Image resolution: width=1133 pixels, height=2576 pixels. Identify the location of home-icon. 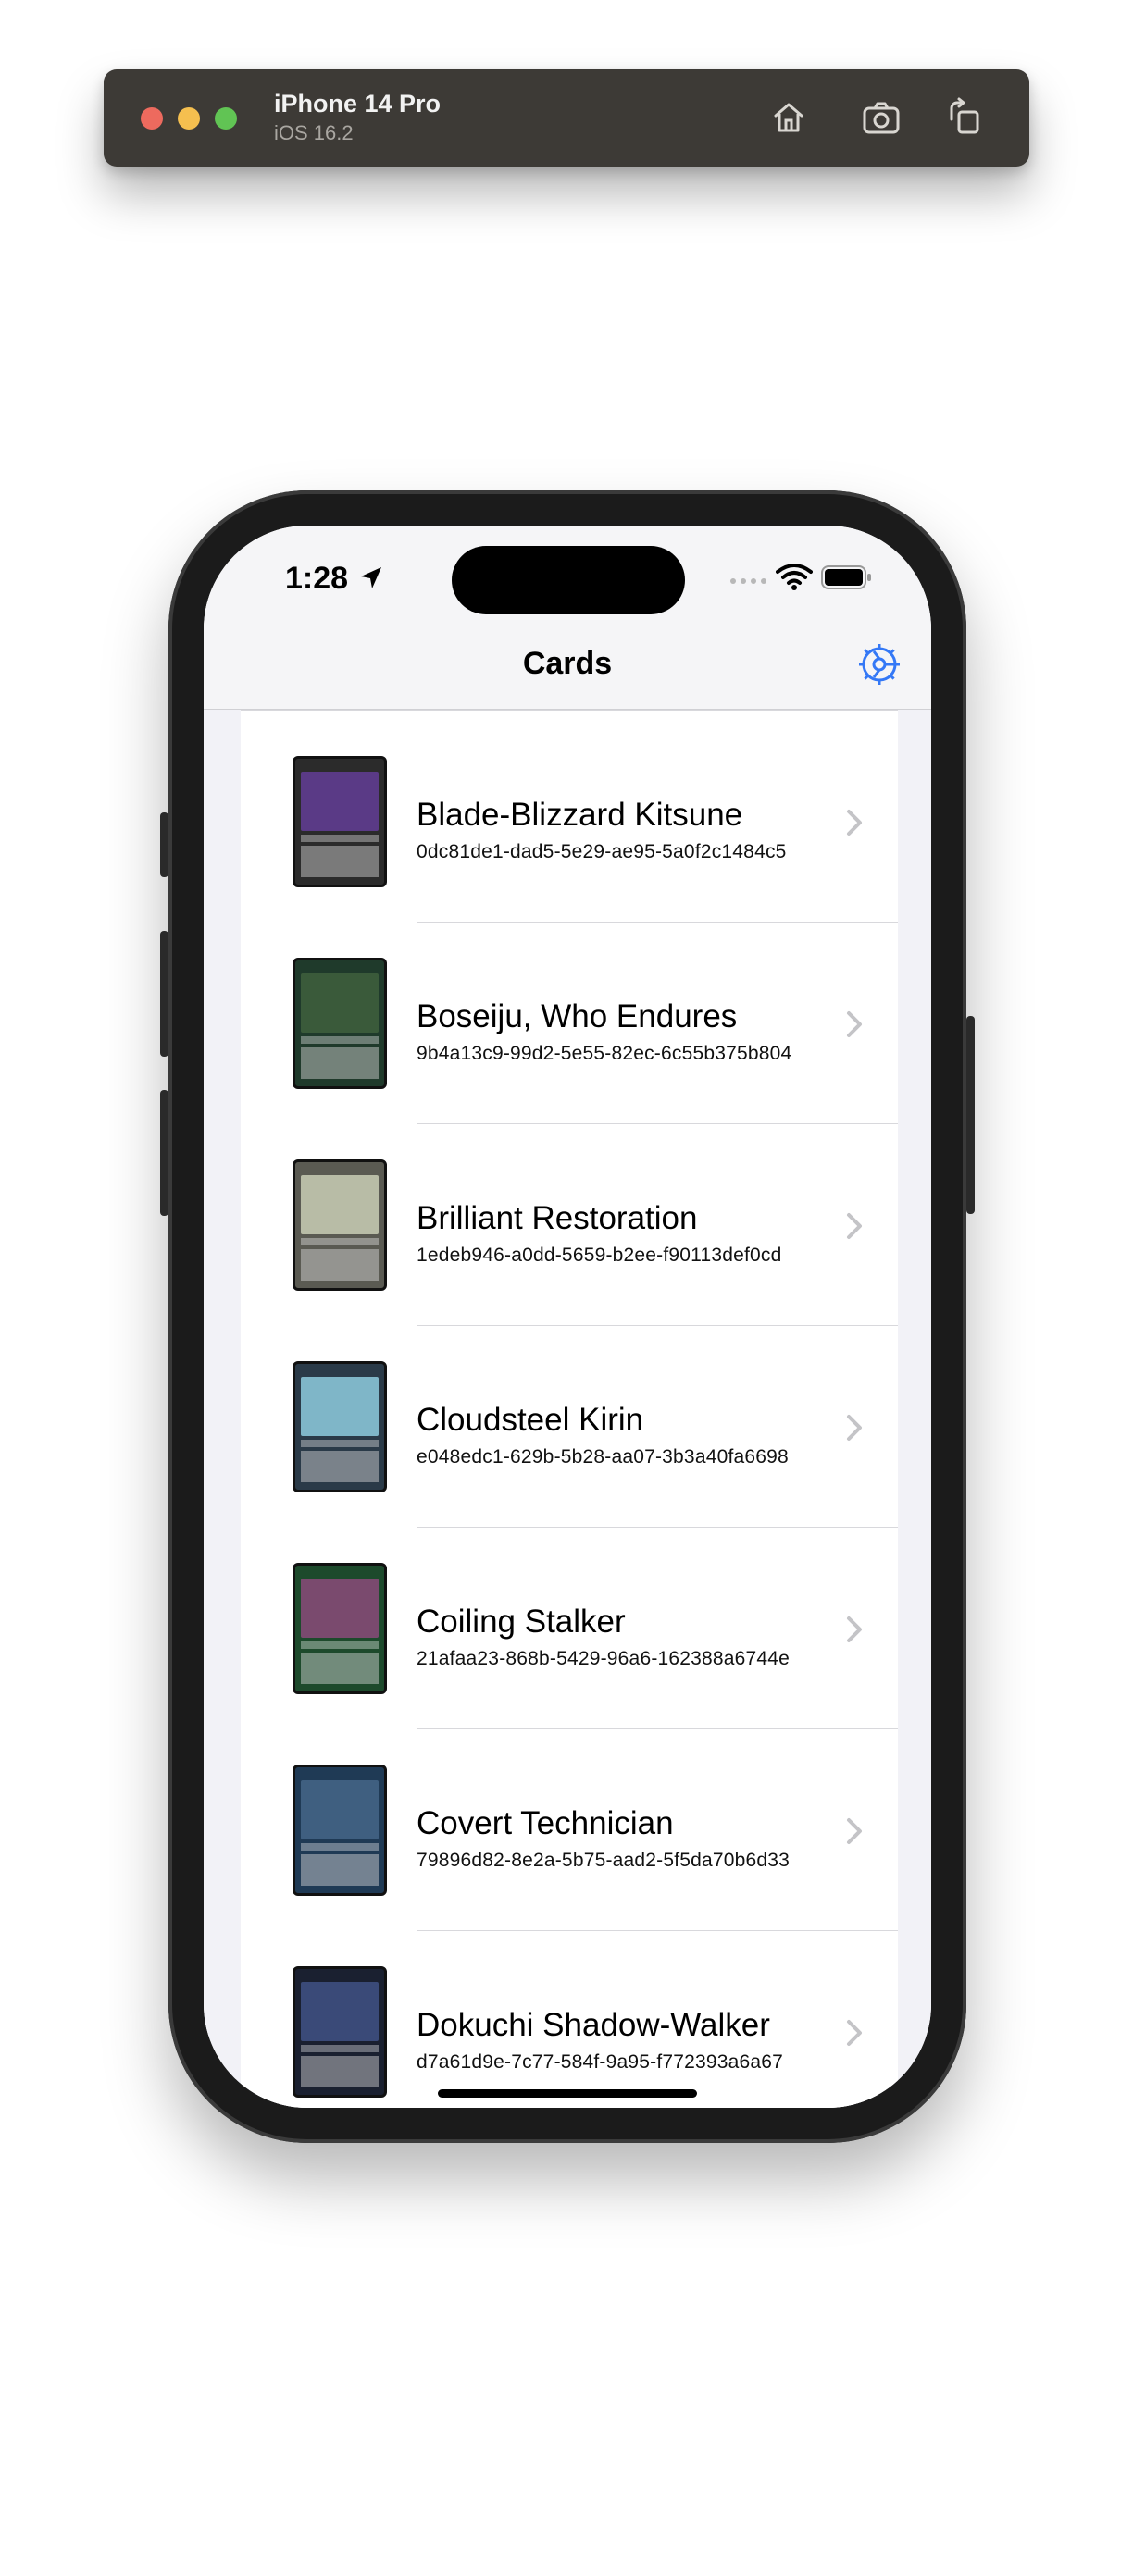
(789, 118).